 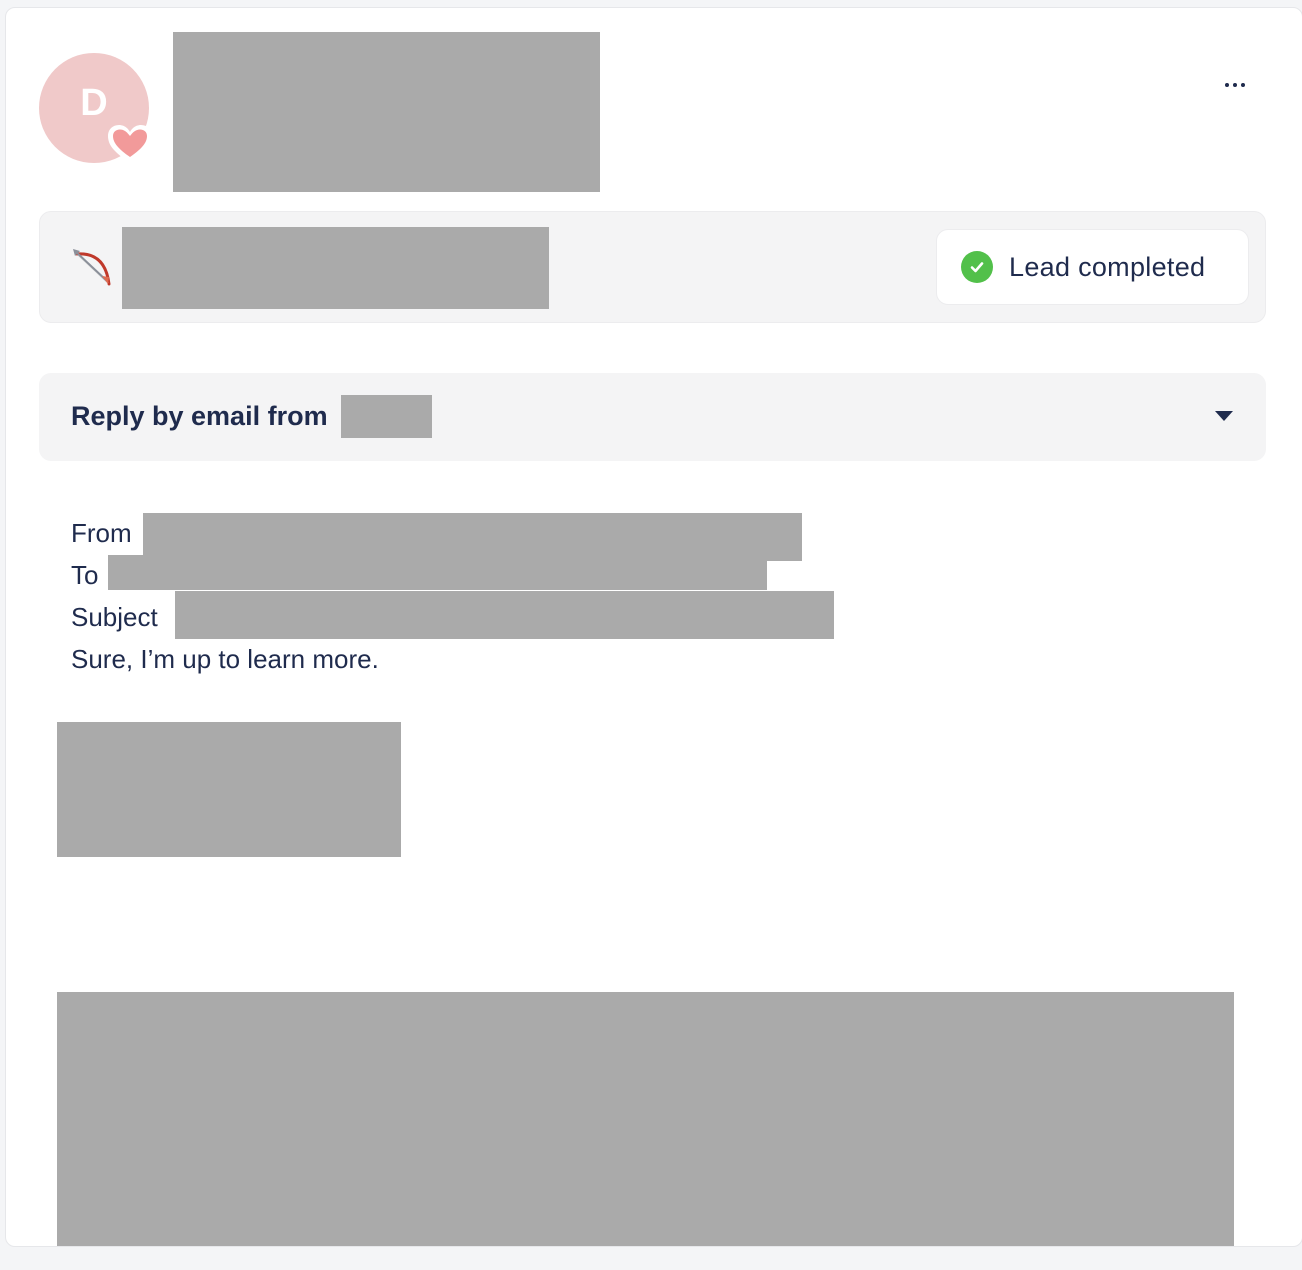 I want to click on redacted-campaign-name, so click(x=335, y=268).